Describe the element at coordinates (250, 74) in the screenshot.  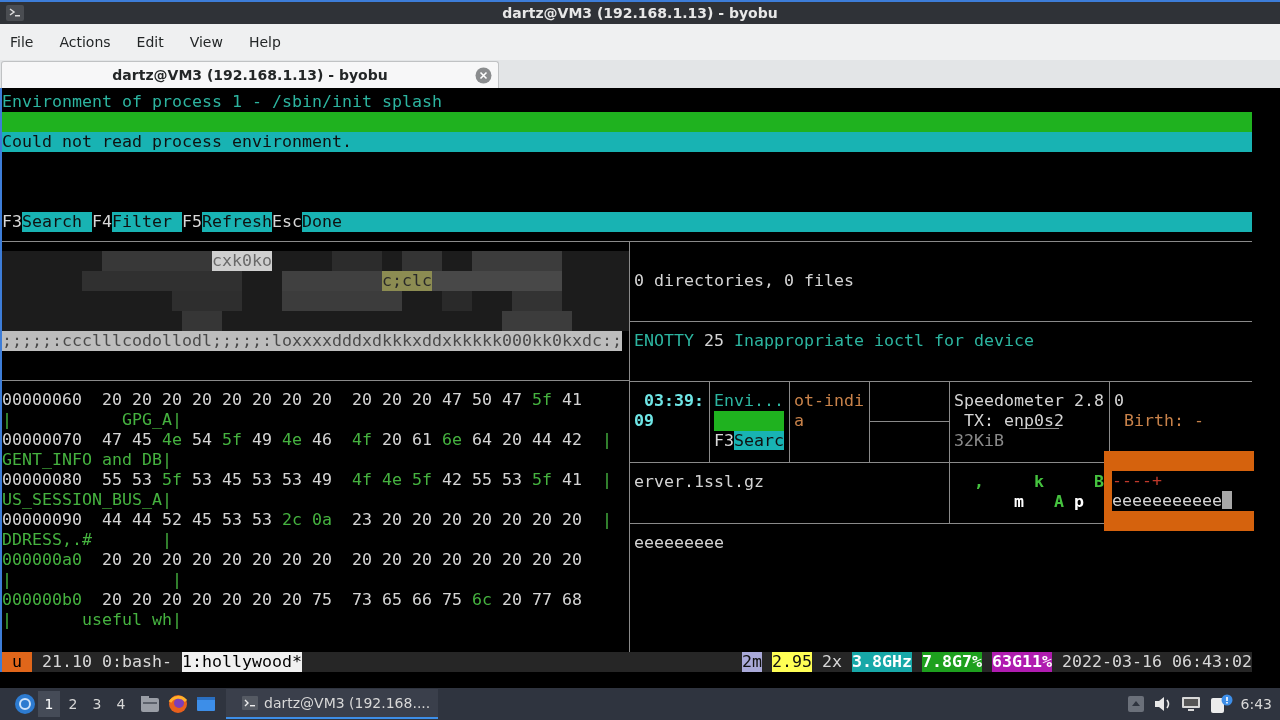
I see `terminal-tab: dartz@VM3 (192.168.1.13) - byobu` at that location.